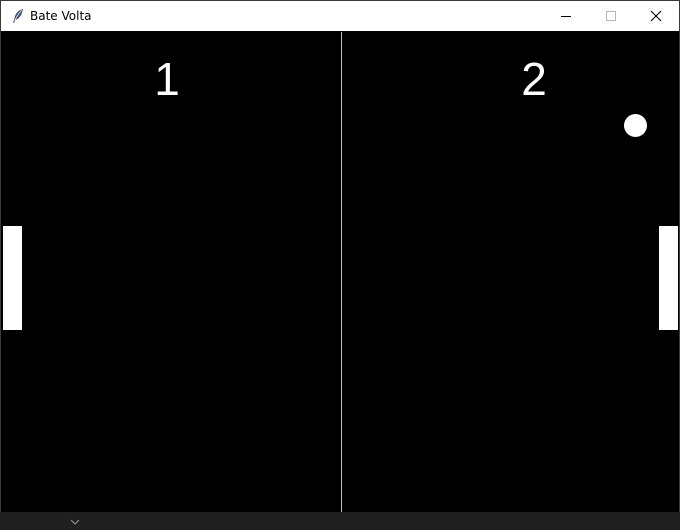  Describe the element at coordinates (635, 125) in the screenshot. I see `ball` at that location.